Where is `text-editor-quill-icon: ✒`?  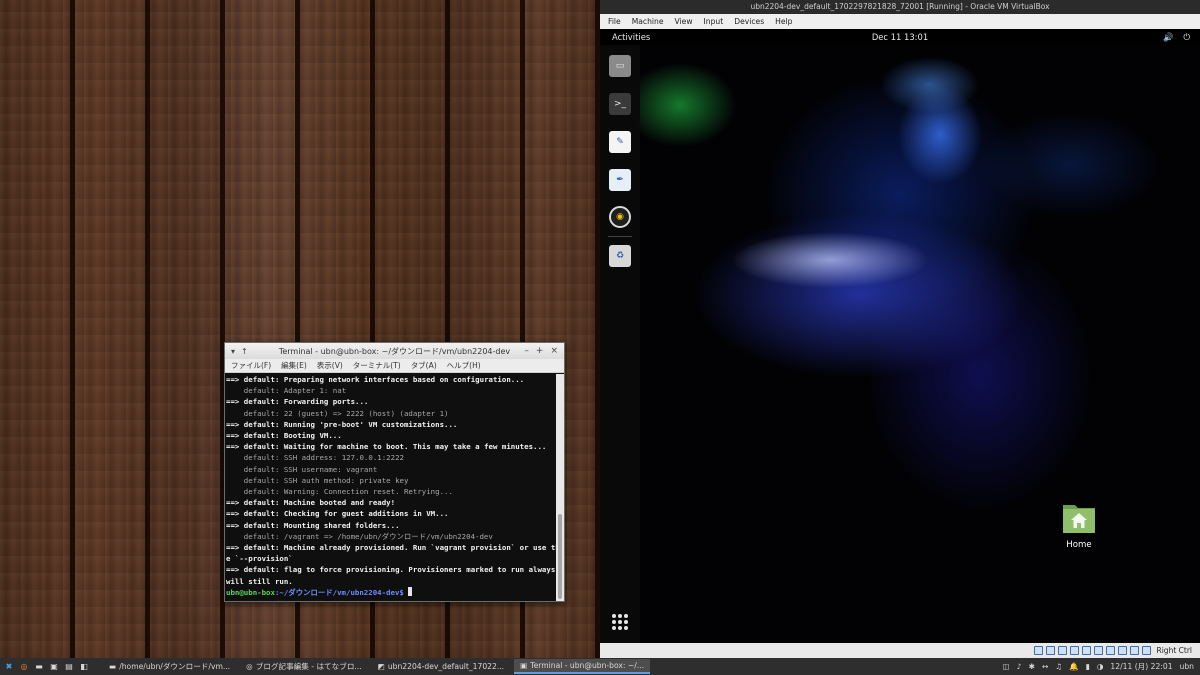
text-editor-quill-icon: ✒ is located at coordinates (620, 180).